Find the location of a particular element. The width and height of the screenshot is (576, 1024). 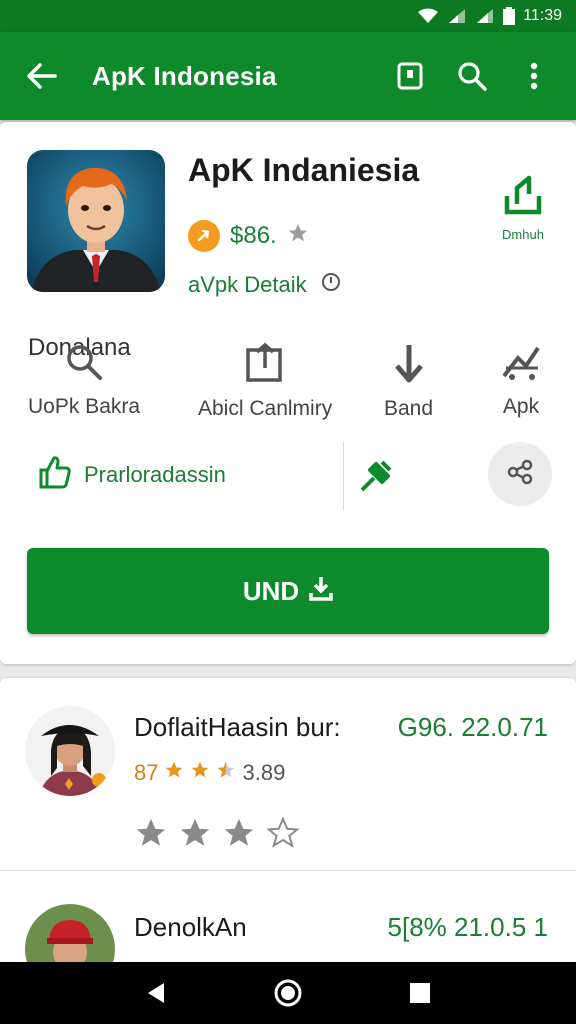

detail-label: aVpk Detaik is located at coordinates (247, 284).